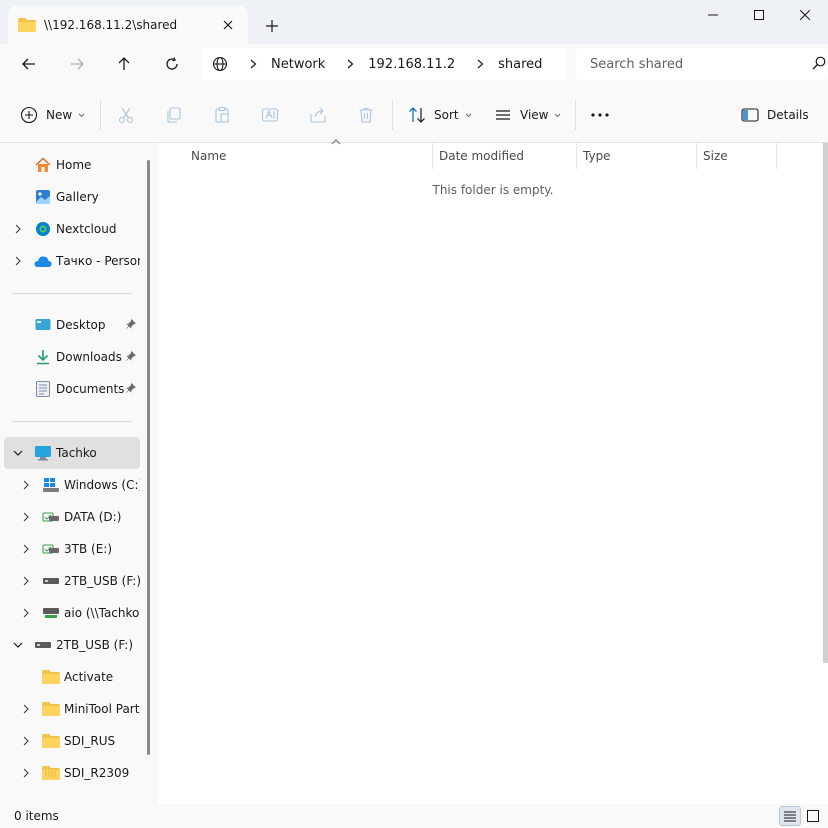 The height and width of the screenshot is (828, 828). What do you see at coordinates (228, 25) in the screenshot?
I see `close-tab-button` at bounding box center [228, 25].